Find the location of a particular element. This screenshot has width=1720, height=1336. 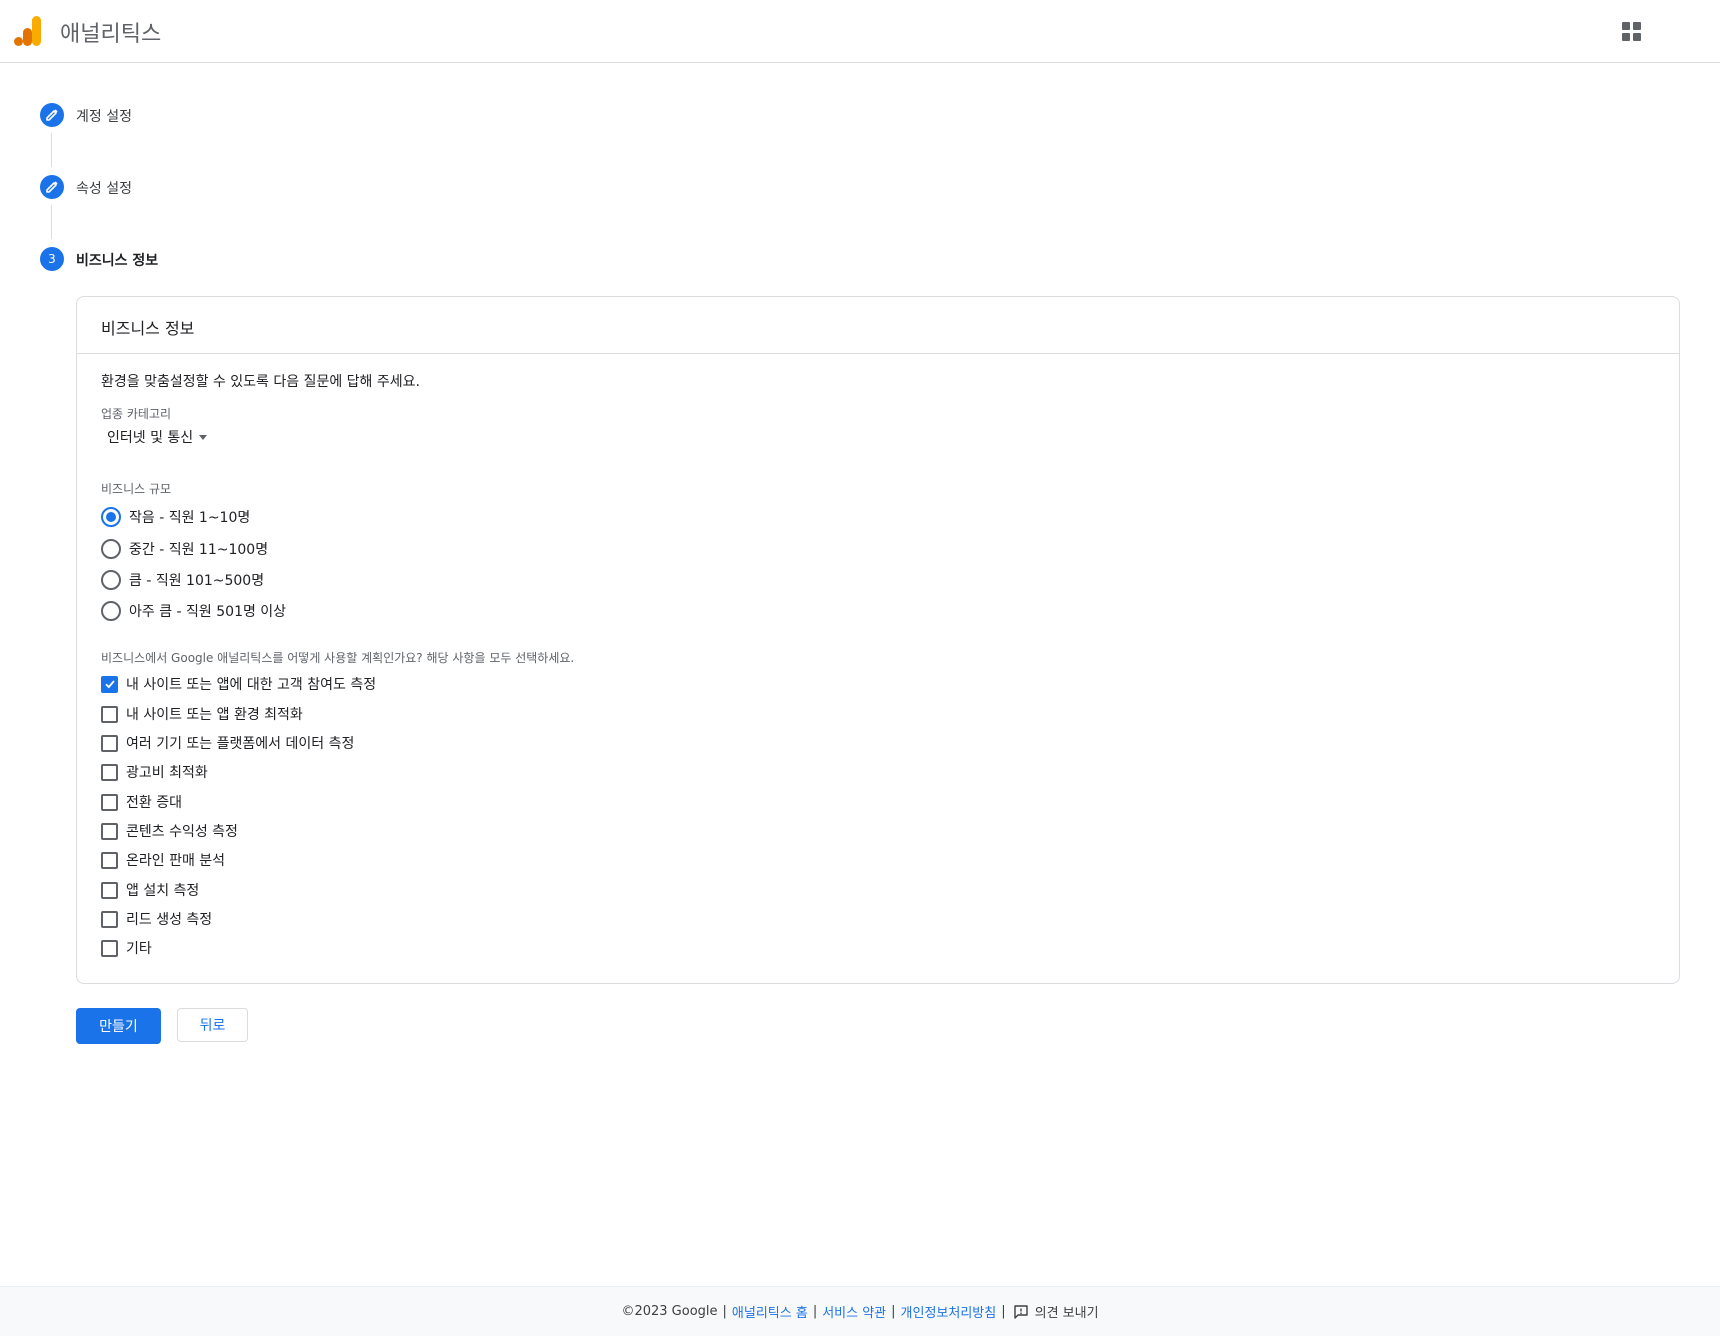

checkbox-usage-cross-device: 여러 기기 또는 플랫폼에서 데이터 측정 is located at coordinates (227, 743).